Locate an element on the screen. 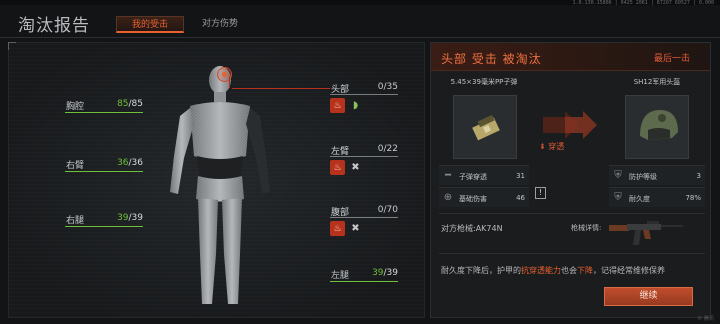 Image resolution: width=720 pixels, height=324 pixels. part-left-arm: 左臂 0/22 ♨ ✖ is located at coordinates (364, 160).